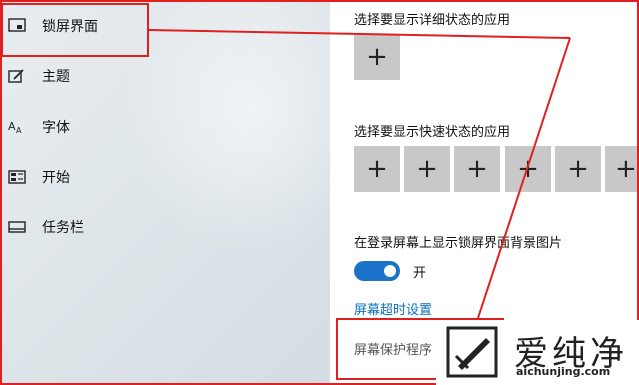  What do you see at coordinates (165, 76) in the screenshot?
I see `sidebar-item-theme: 主题` at bounding box center [165, 76].